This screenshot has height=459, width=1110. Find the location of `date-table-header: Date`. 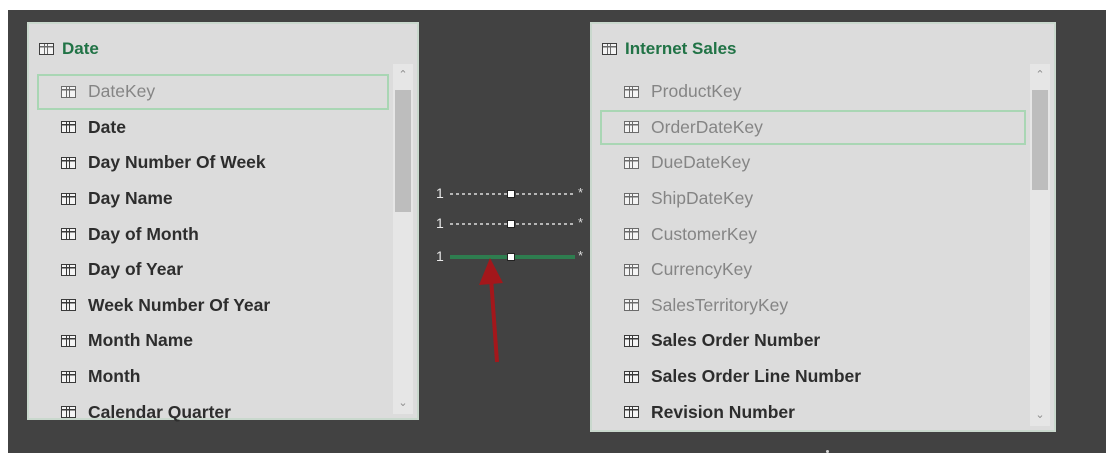

date-table-header: Date is located at coordinates (69, 49).